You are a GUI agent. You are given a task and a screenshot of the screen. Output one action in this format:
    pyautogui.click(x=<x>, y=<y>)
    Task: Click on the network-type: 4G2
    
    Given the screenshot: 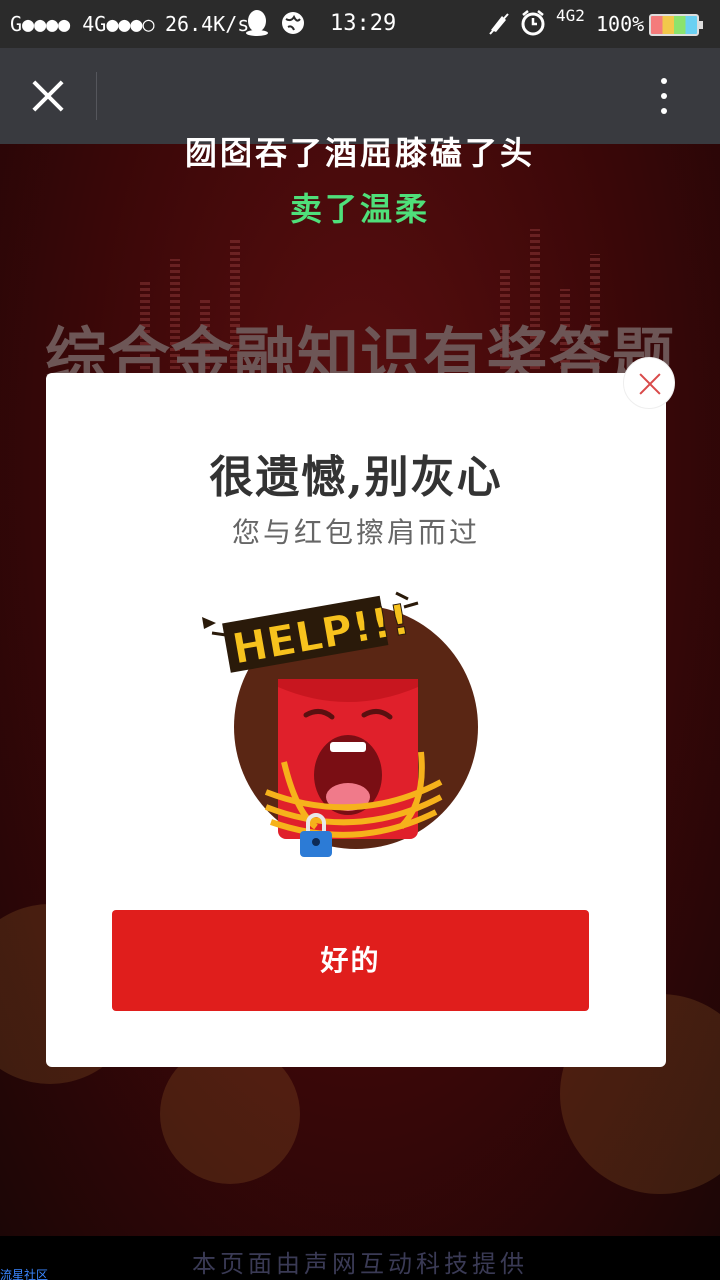 What is the action you would take?
    pyautogui.click(x=570, y=15)
    